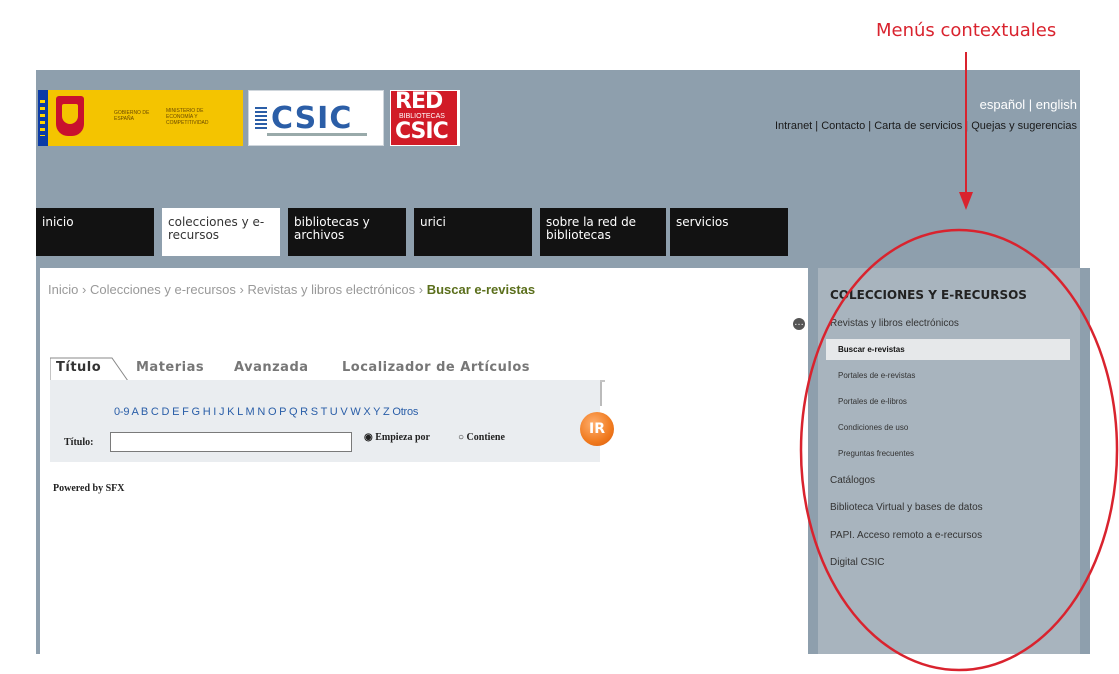 This screenshot has height=674, width=1119. What do you see at coordinates (1028, 104) in the screenshot?
I see `language-switcher: español | english` at bounding box center [1028, 104].